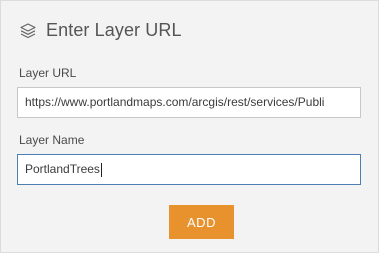 This screenshot has height=253, width=379. I want to click on add-button: ADD, so click(201, 222).